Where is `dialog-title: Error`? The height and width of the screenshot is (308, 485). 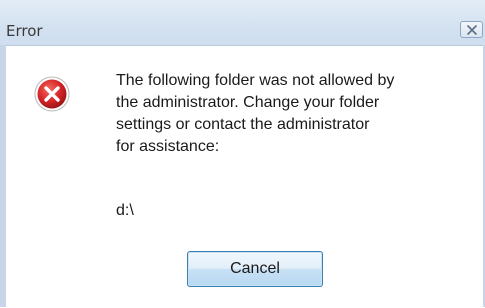 dialog-title: Error is located at coordinates (24, 31).